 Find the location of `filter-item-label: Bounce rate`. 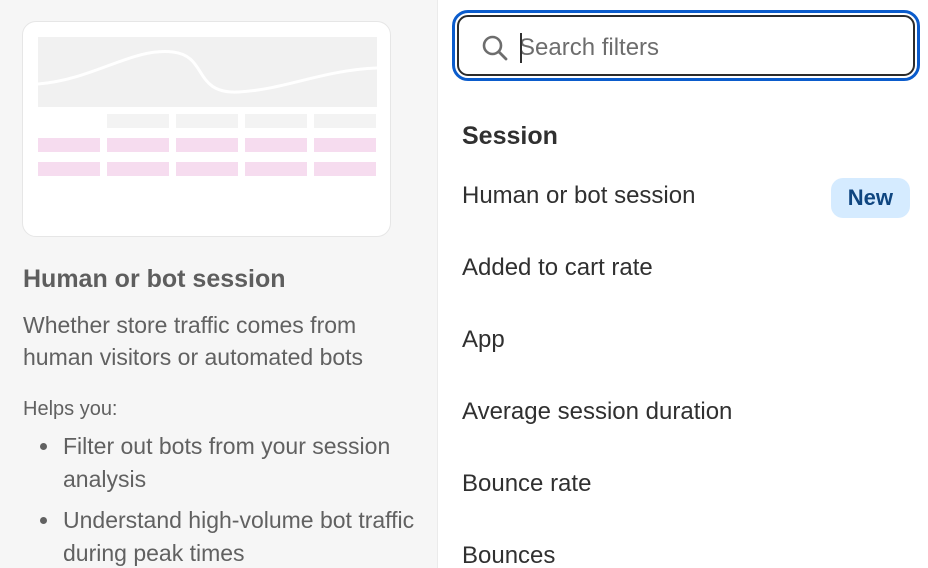

filter-item-label: Bounce rate is located at coordinates (527, 483).